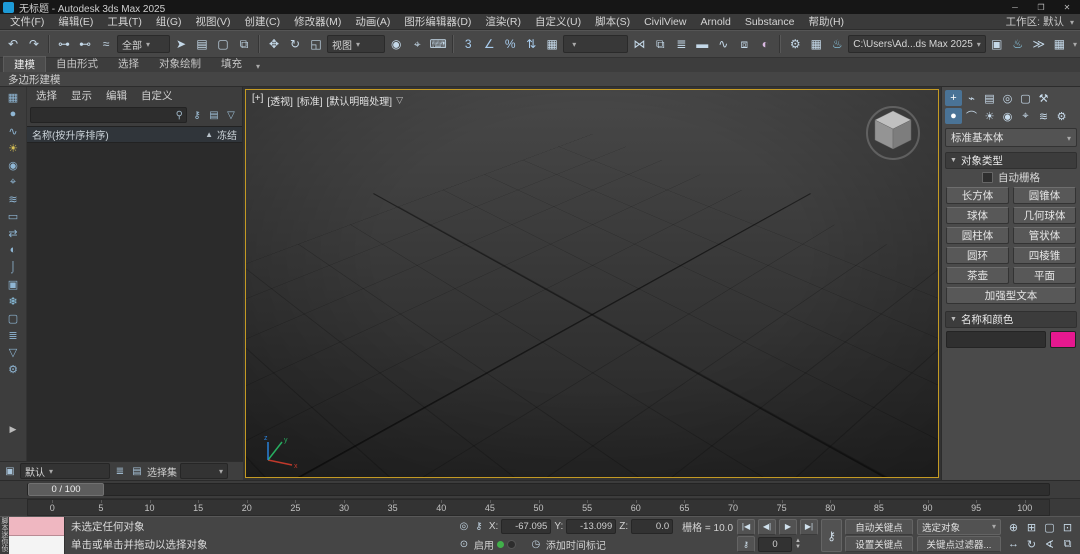 This screenshot has height=554, width=1080. Describe the element at coordinates (977, 255) in the screenshot. I see `primitive-button: 圆环` at that location.